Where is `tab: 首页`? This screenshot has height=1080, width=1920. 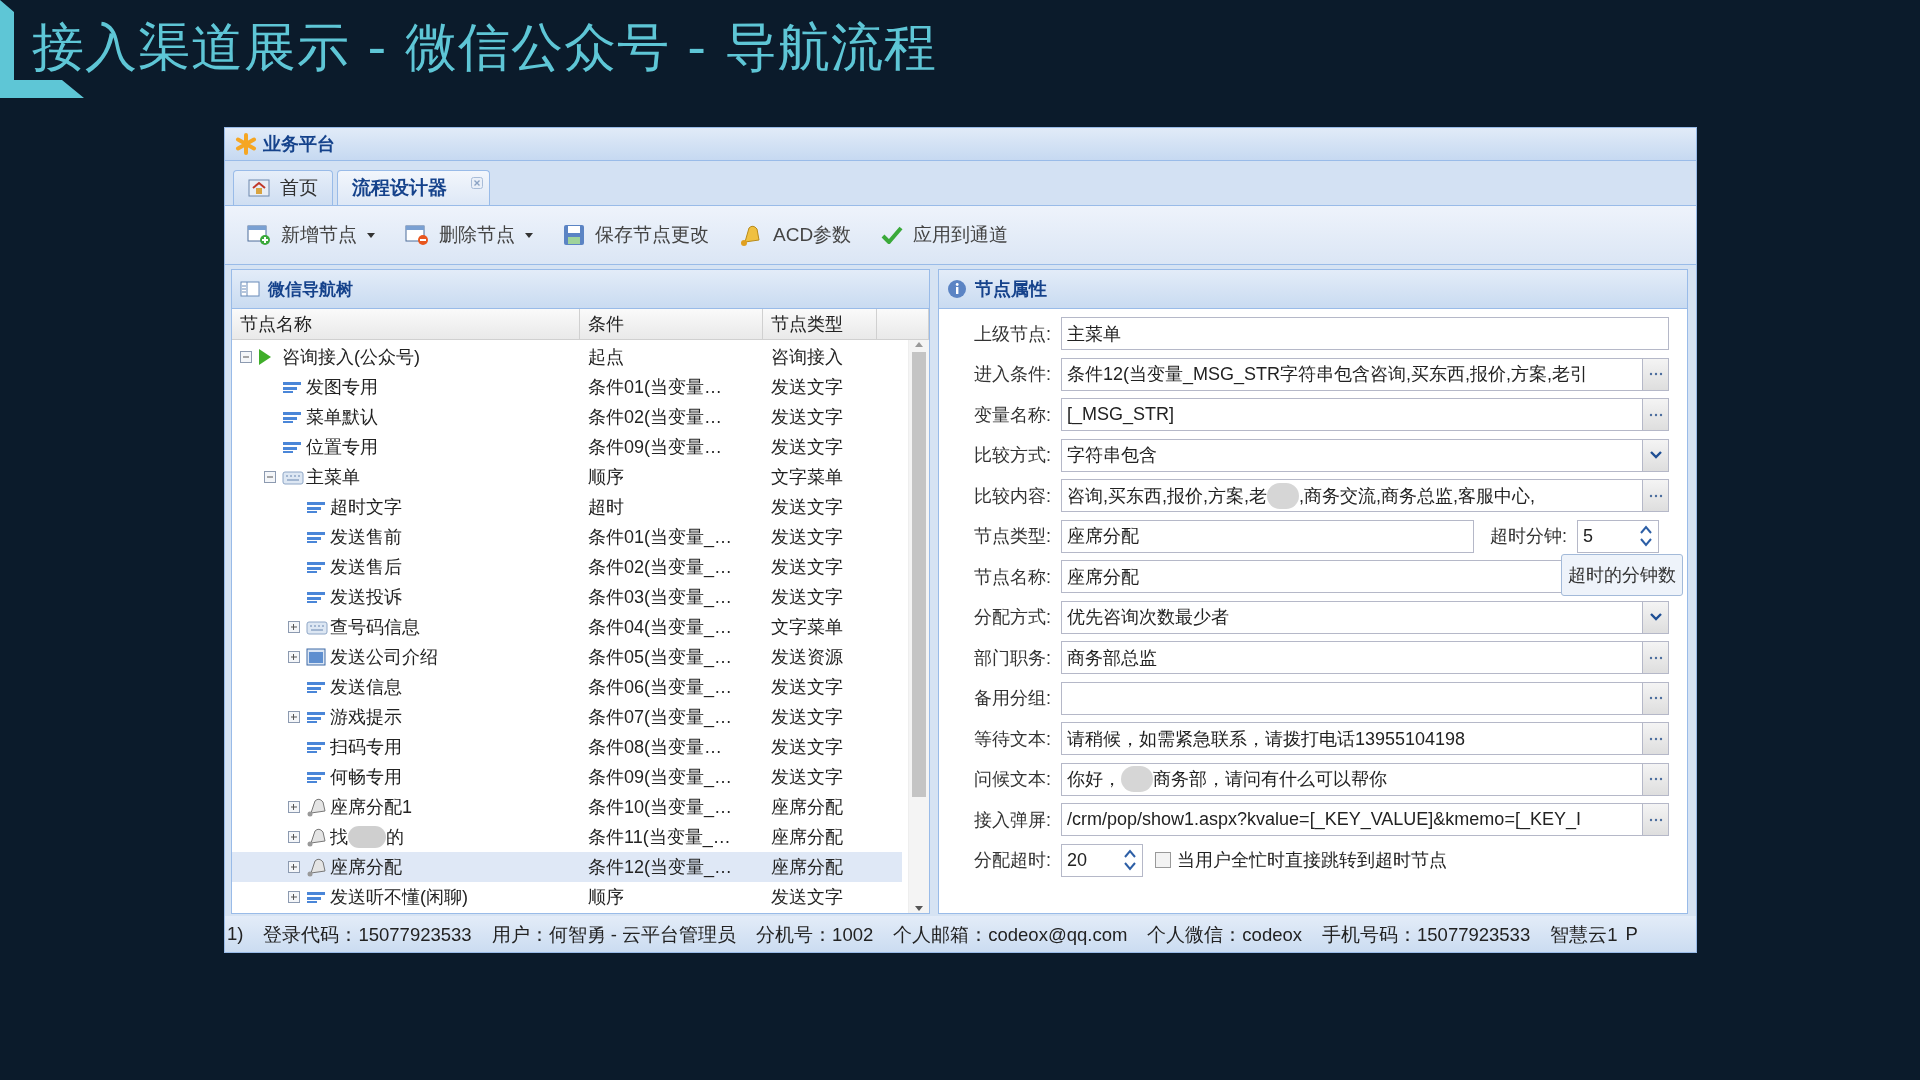 tab: 首页 is located at coordinates (283, 187).